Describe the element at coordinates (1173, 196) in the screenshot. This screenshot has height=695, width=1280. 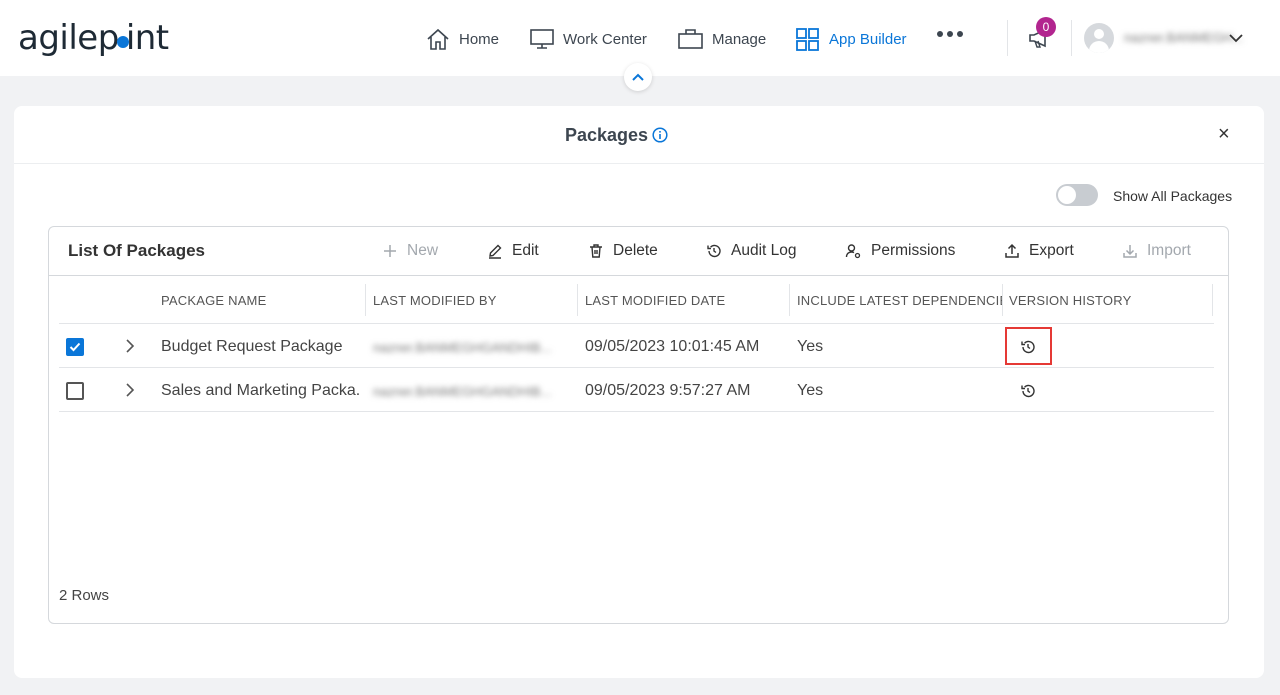
I see `show-all-packages-label: Show All Packages` at that location.